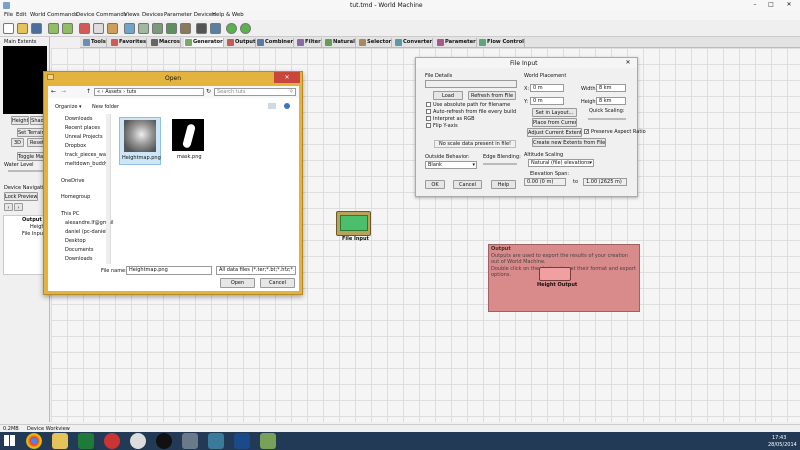 This screenshot has height=450, width=800. Describe the element at coordinates (21, 15) in the screenshot. I see `menu-edit: Edit` at that location.